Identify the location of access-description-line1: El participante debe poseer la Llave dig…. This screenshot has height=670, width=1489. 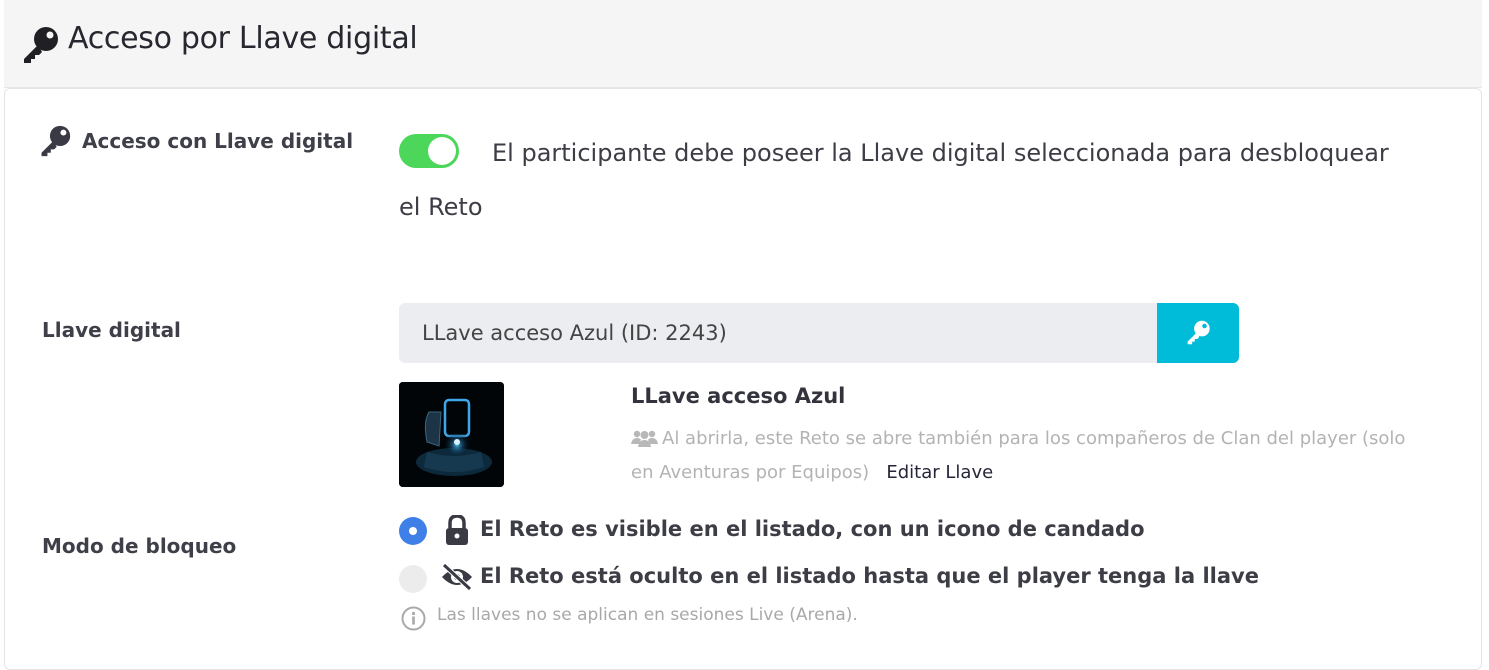
(940, 153).